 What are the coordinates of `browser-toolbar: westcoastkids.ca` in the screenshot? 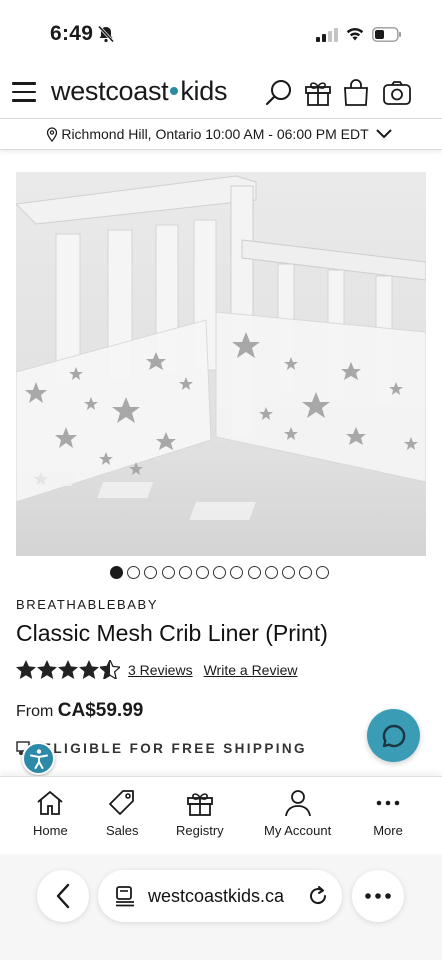 It's located at (221, 907).